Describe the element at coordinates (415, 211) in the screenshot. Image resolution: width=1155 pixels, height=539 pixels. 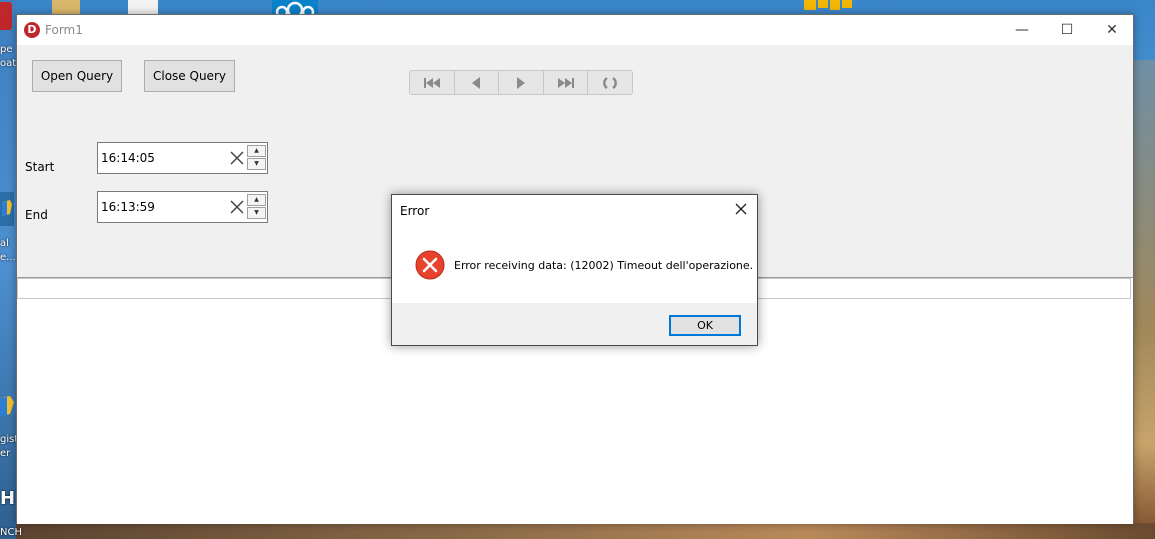
I see `dialog-title: Error` at that location.